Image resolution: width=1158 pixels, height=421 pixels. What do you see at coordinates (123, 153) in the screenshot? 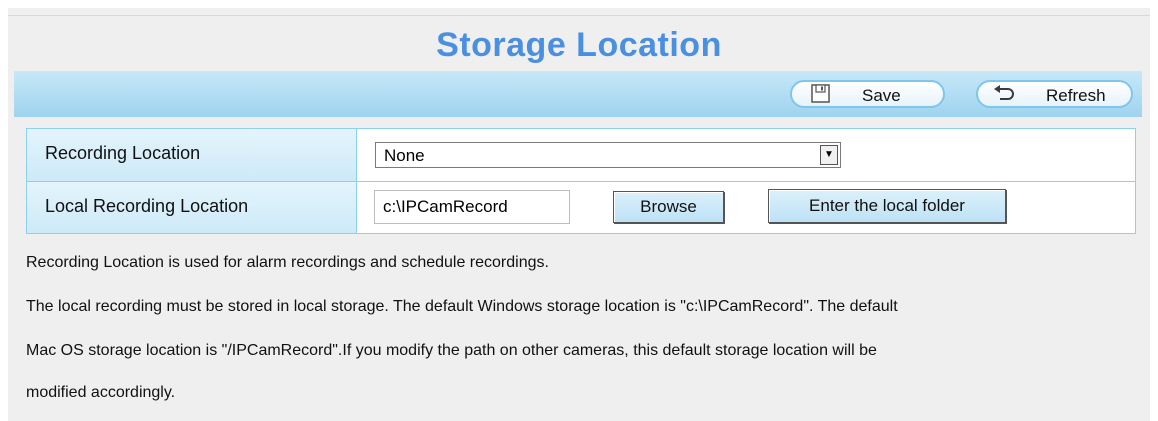
I see `recording-location-label: Recording Location` at bounding box center [123, 153].